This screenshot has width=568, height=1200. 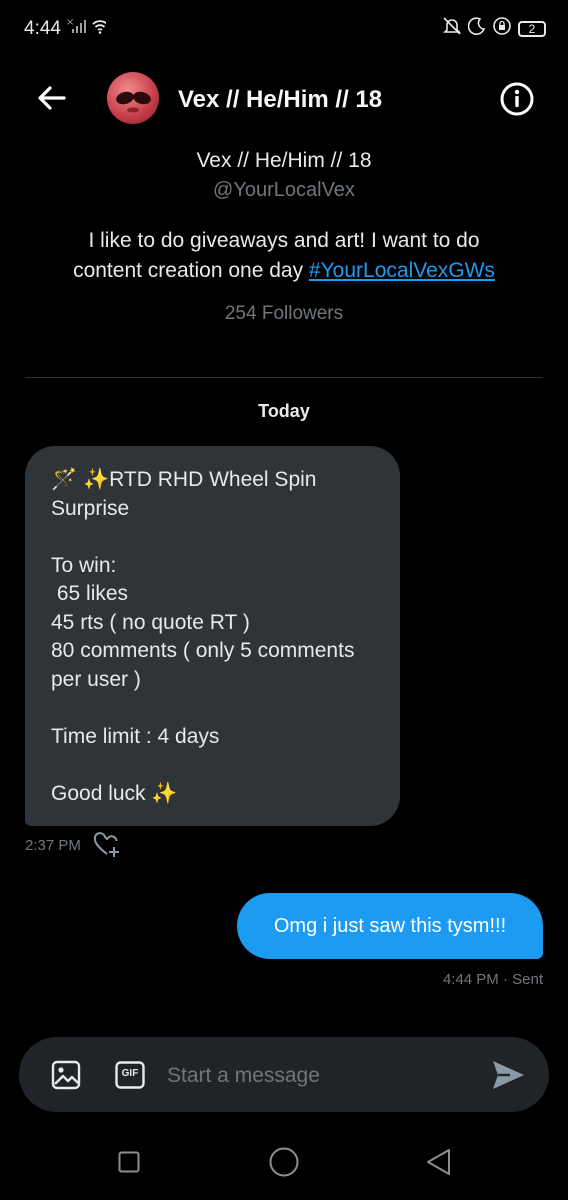 I want to click on react-button, so click(x=107, y=845).